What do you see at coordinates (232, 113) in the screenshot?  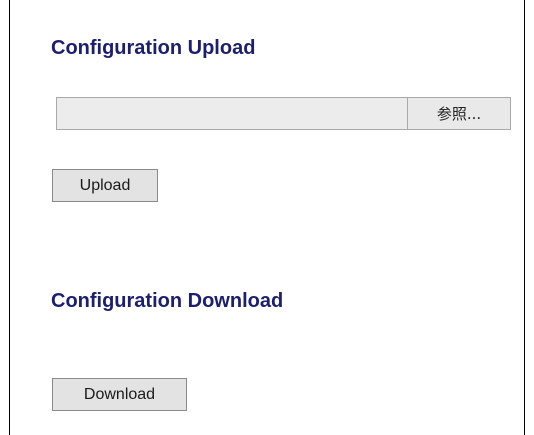 I see `file-path-field` at bounding box center [232, 113].